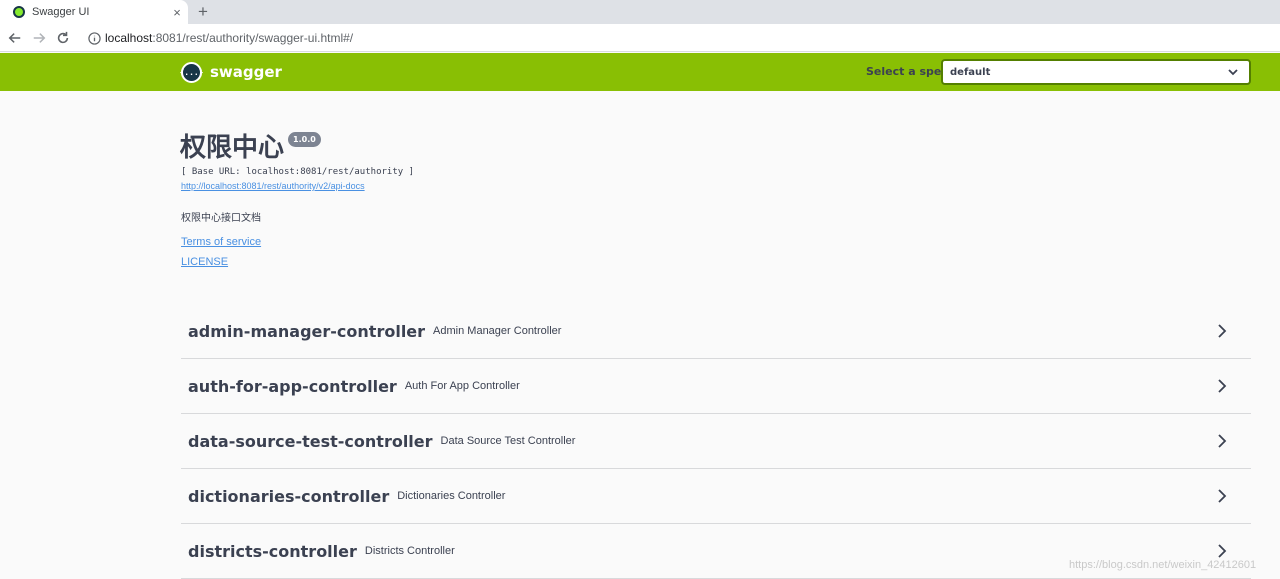 The image size is (1280, 579). What do you see at coordinates (1096, 72) in the screenshot?
I see `spec-select: default` at bounding box center [1096, 72].